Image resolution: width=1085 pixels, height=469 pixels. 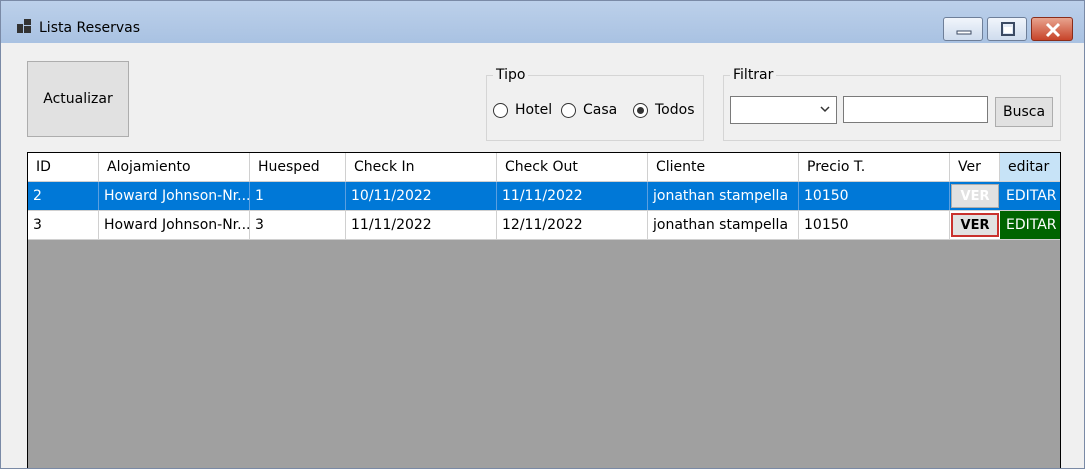 I want to click on radio-casa-circle, so click(x=568, y=110).